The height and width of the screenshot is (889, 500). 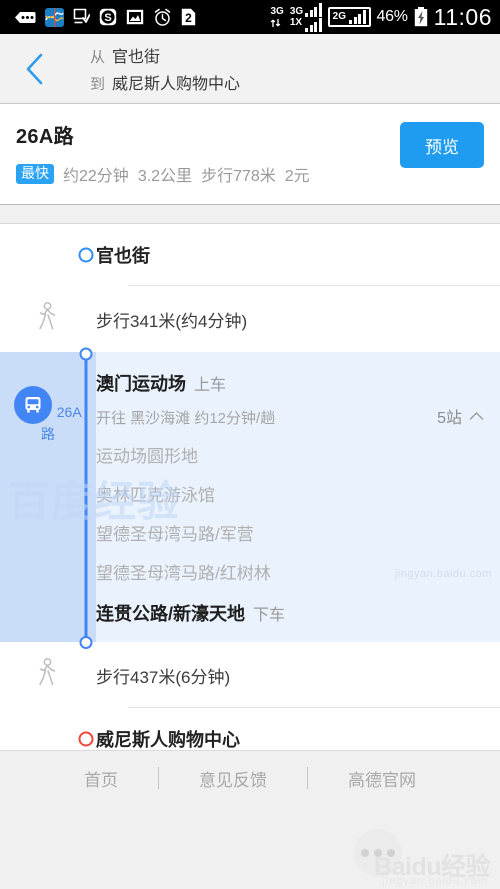 I want to click on route-distance: 3.2公里, so click(x=165, y=176).